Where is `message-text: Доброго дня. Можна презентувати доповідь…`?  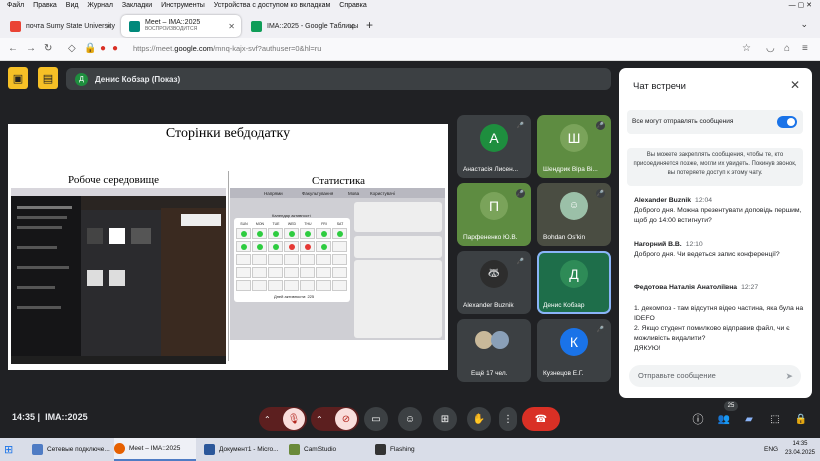 message-text: Доброго дня. Можна презентувати доповідь… is located at coordinates (718, 216).